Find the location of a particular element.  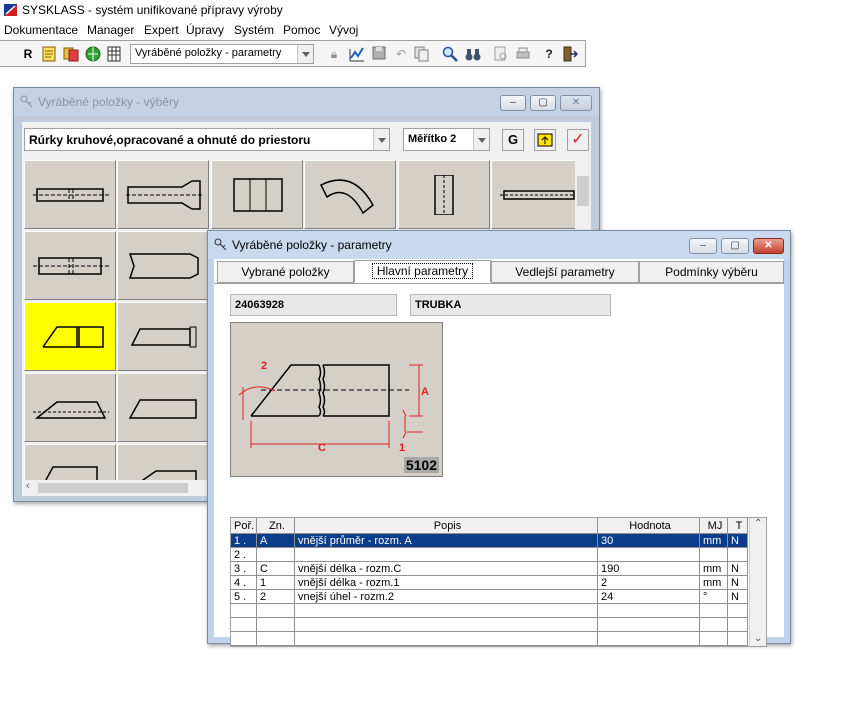

grid-icon is located at coordinates (114, 54).